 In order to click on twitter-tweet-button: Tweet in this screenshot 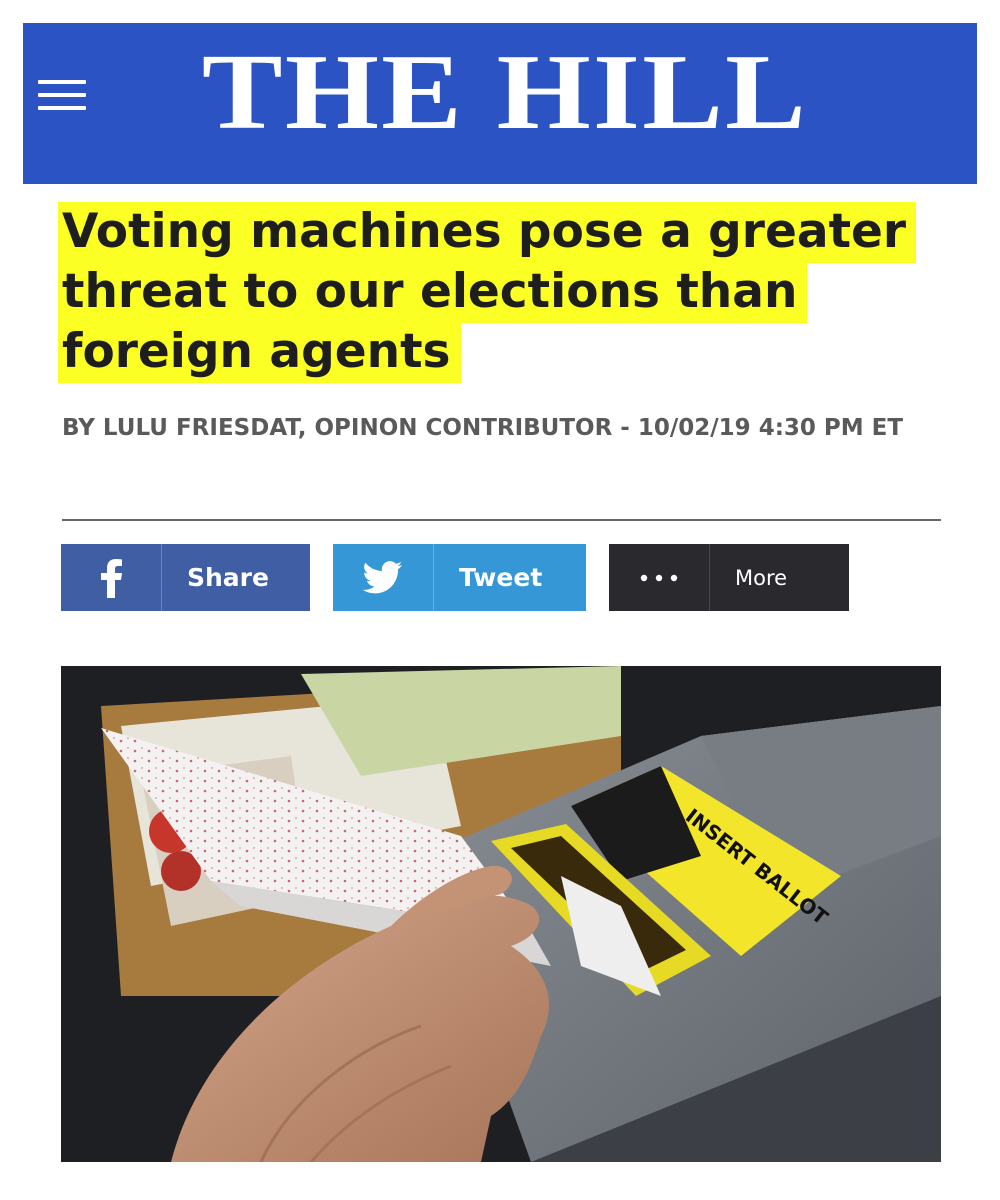, I will do `click(459, 577)`.